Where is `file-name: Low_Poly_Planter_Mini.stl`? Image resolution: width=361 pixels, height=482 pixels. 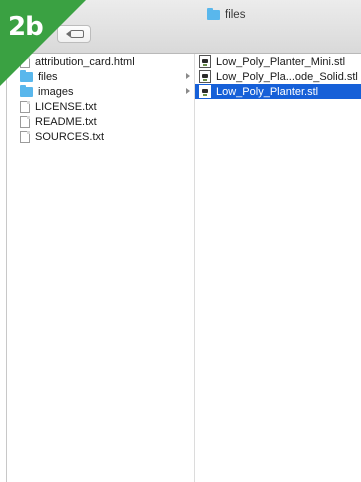
file-name: Low_Poly_Planter_Mini.stl is located at coordinates (281, 61).